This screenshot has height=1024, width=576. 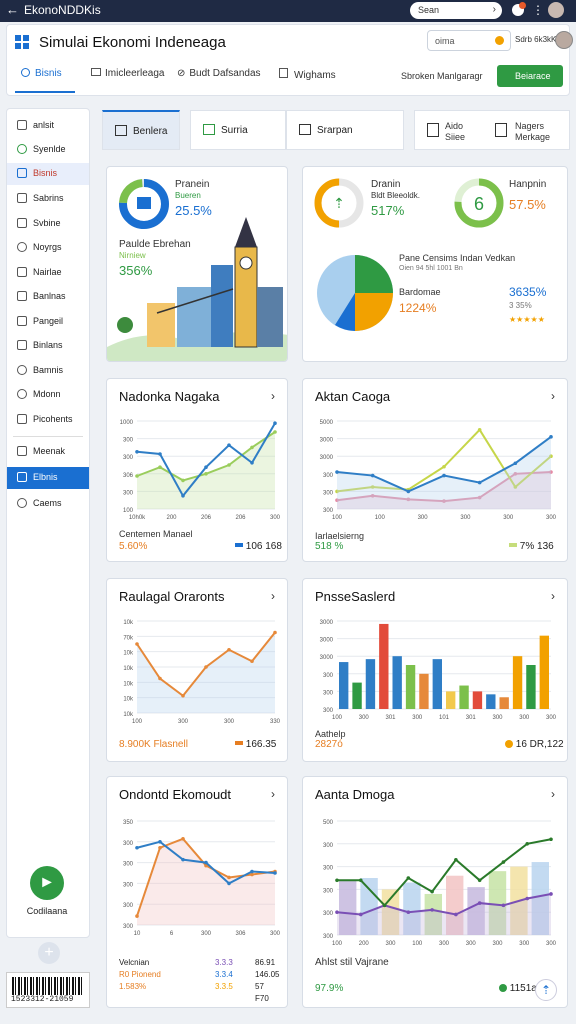 What do you see at coordinates (219, 78) in the screenshot?
I see `tab-budt: ⊘ Budt Dafsandas` at bounding box center [219, 78].